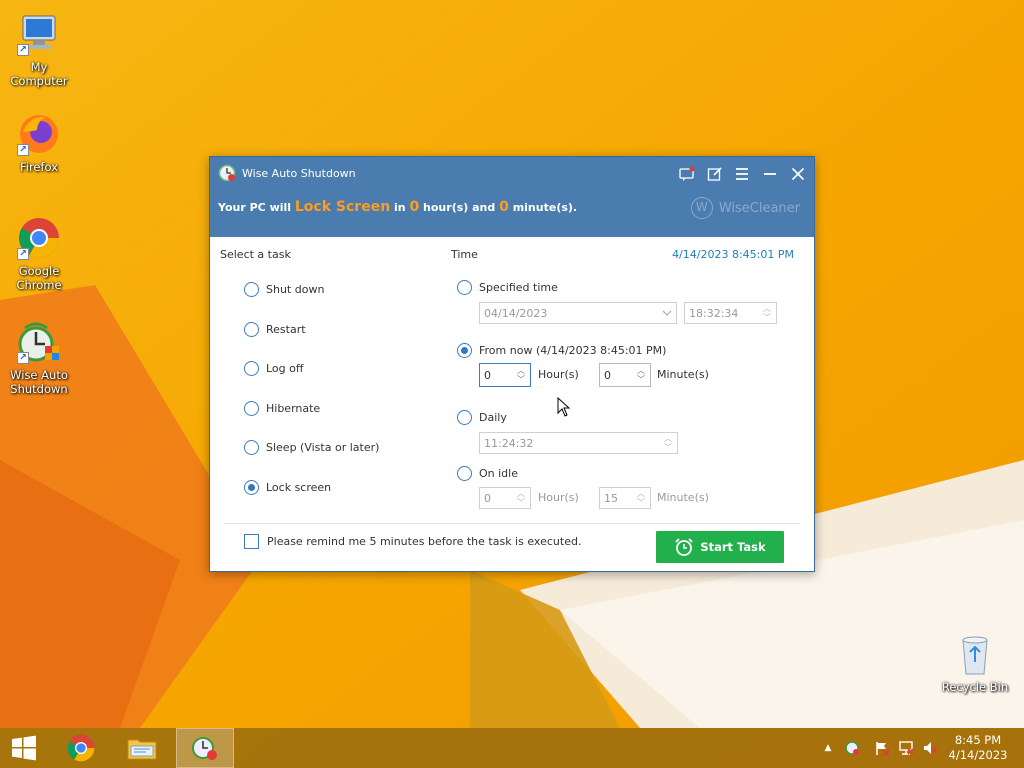  I want to click on desktop-icon-label: Firefox, so click(39, 167).